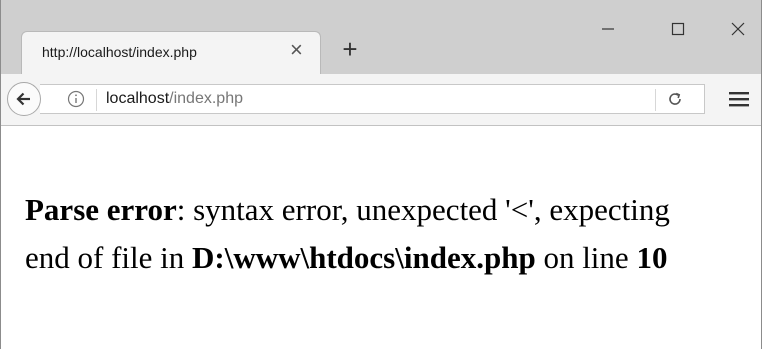 Image resolution: width=762 pixels, height=349 pixels. I want to click on reload-separator, so click(655, 100).